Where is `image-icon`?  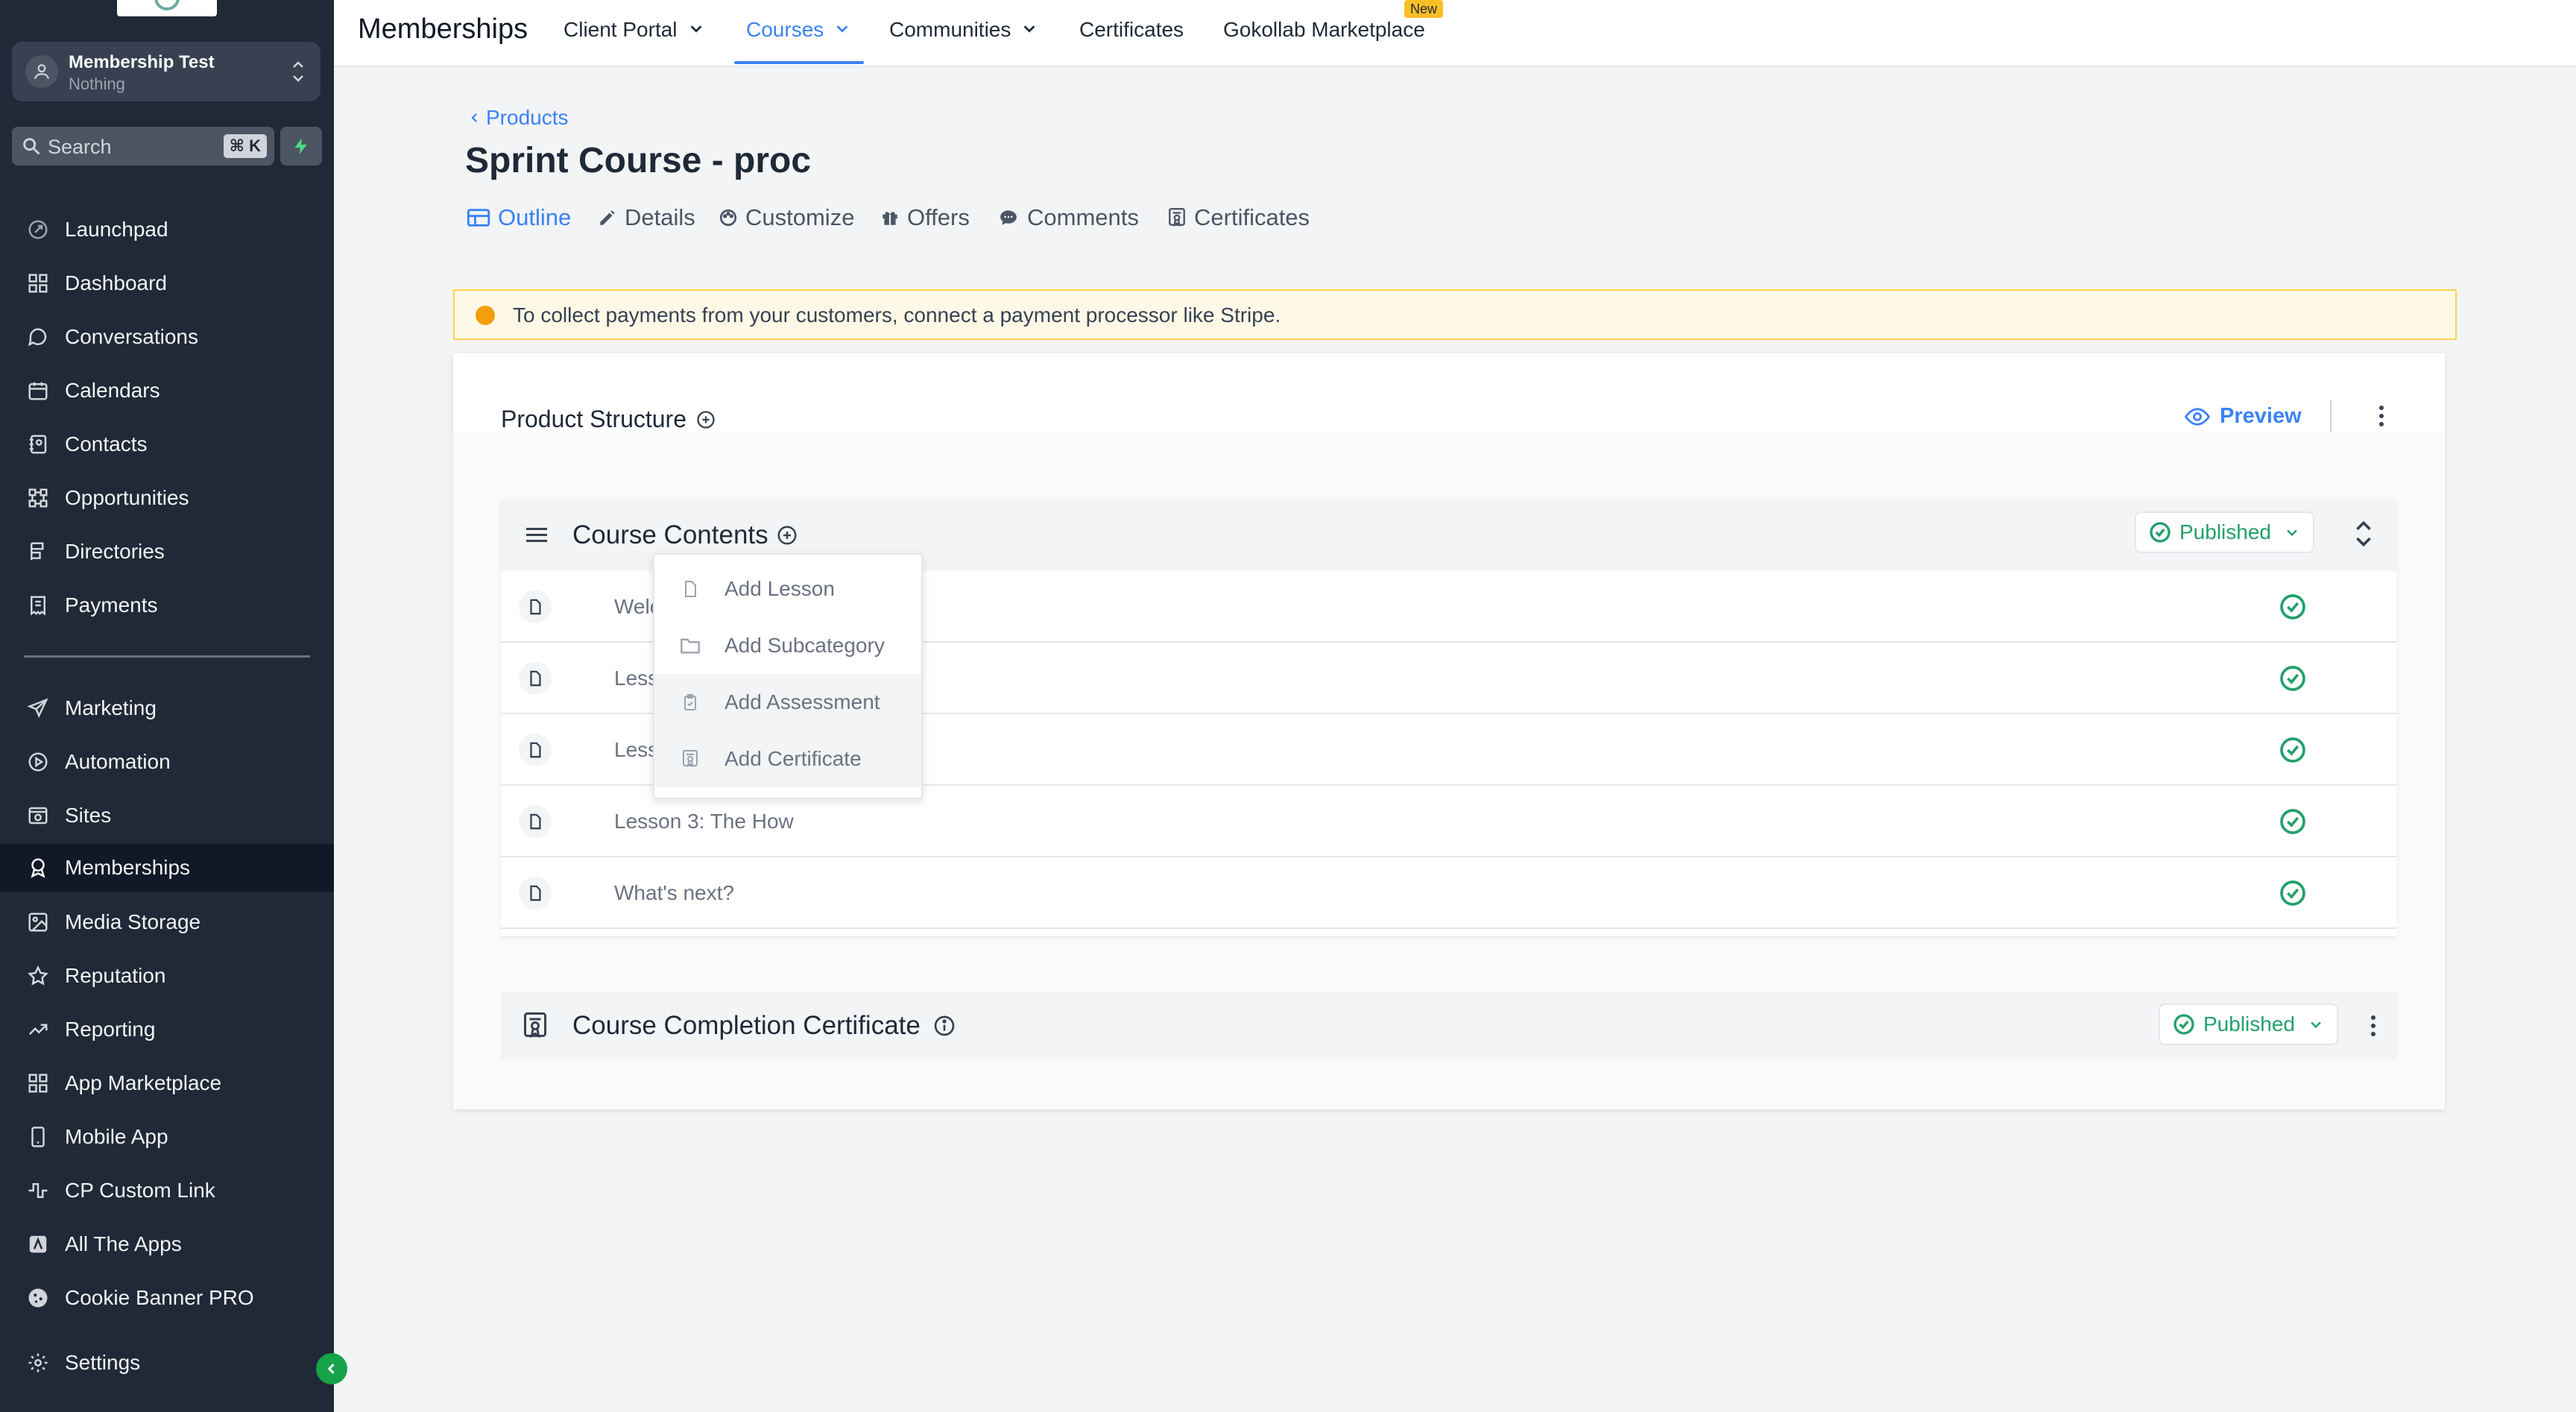 image-icon is located at coordinates (38, 922).